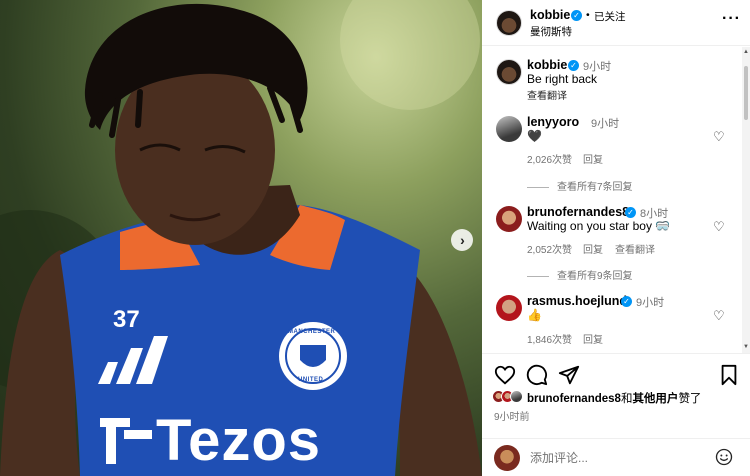 The image size is (750, 476). What do you see at coordinates (626, 399) in the screenshot?
I see `liked-by-joiner: 和` at bounding box center [626, 399].